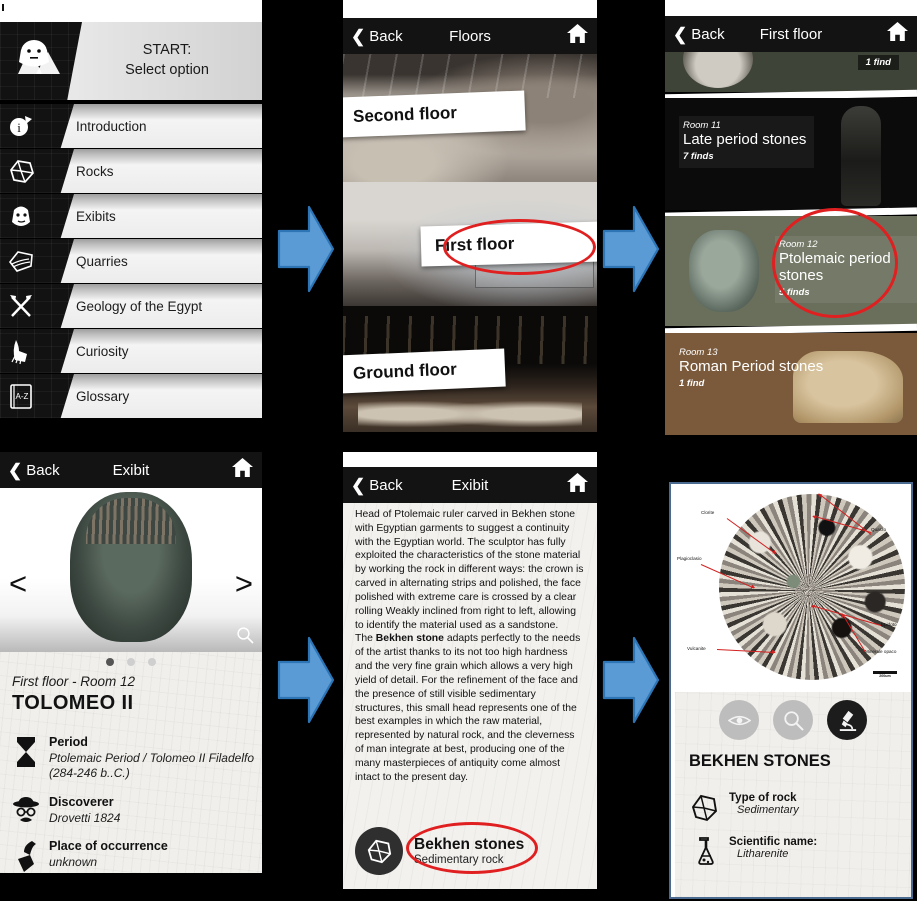  What do you see at coordinates (21, 351) in the screenshot?
I see `anubis-icon` at bounding box center [21, 351].